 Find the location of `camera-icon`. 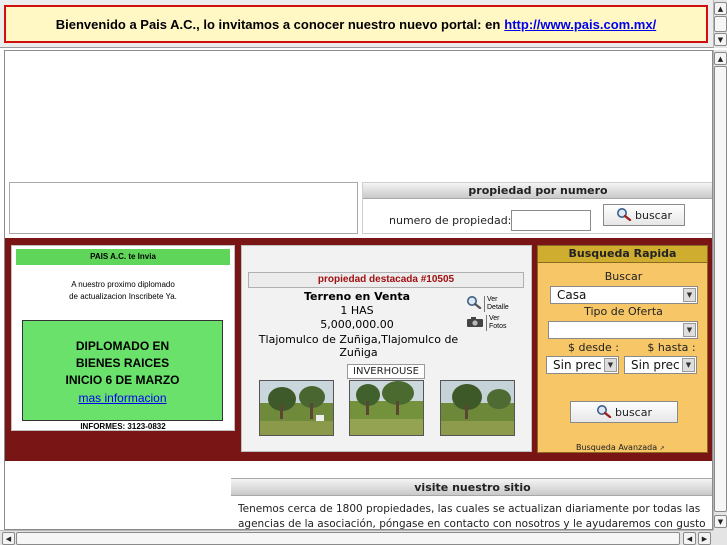

camera-icon is located at coordinates (475, 323).